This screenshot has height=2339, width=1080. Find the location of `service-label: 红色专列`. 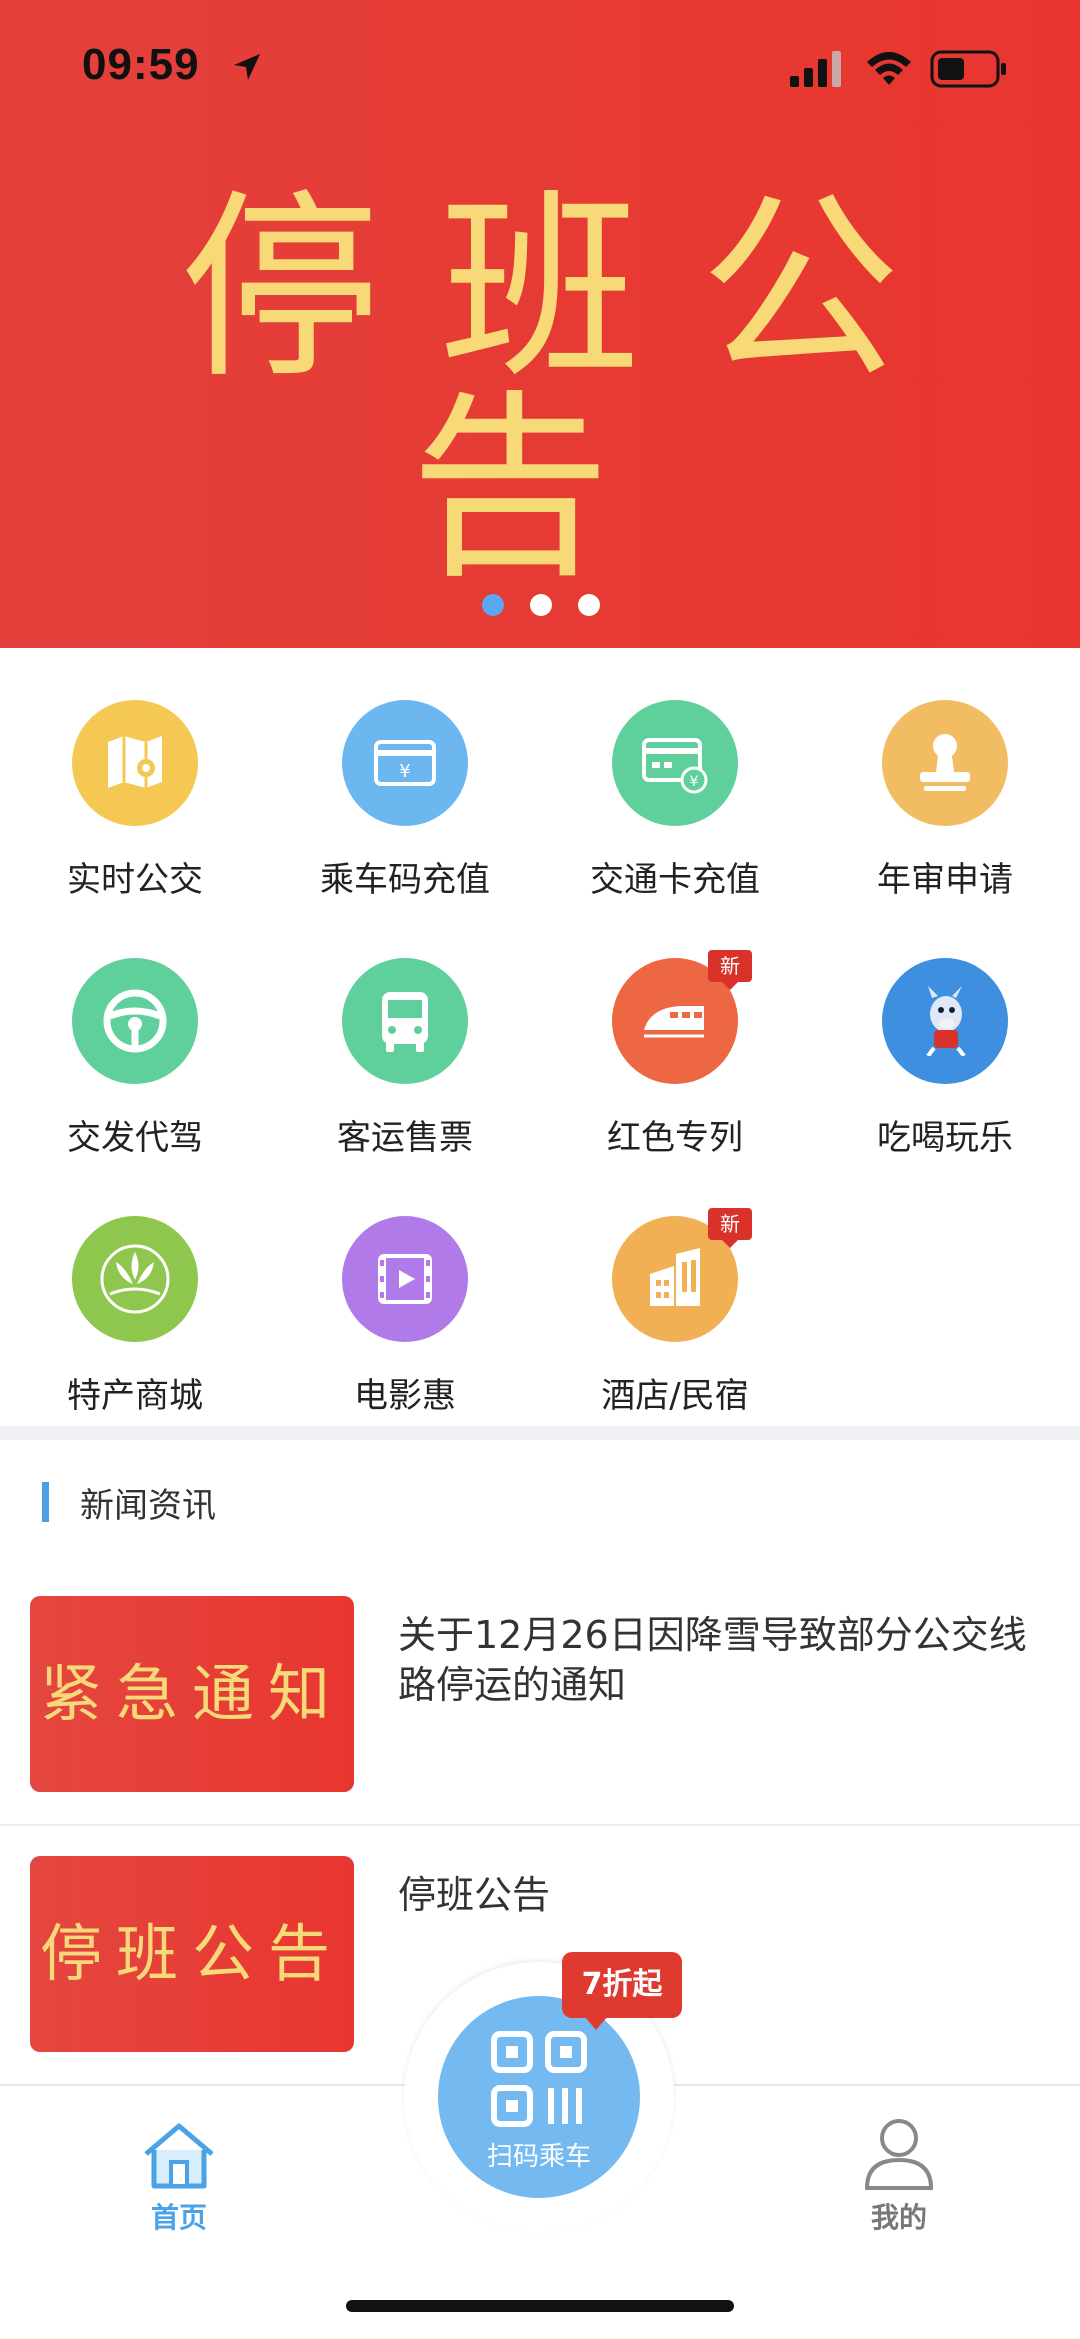

service-label: 红色专列 is located at coordinates (675, 1138).